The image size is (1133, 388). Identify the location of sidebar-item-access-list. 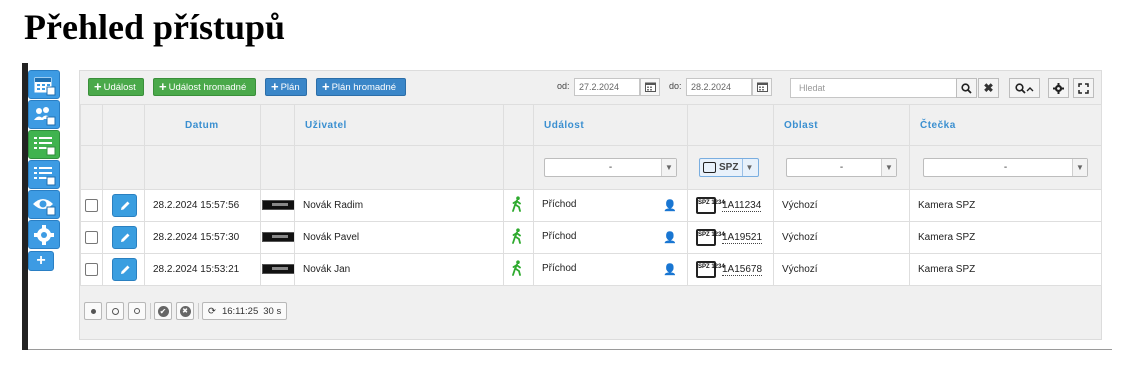
(44, 144).